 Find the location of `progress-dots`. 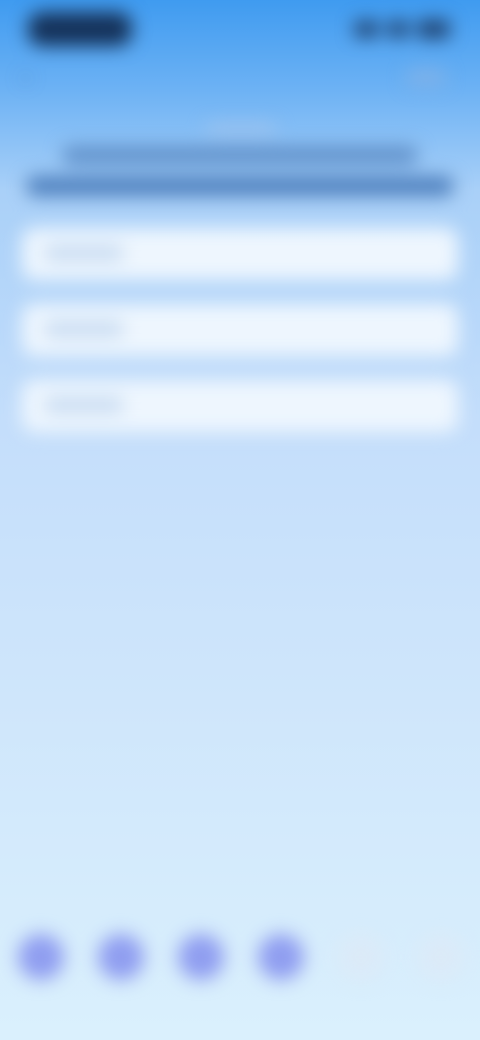

progress-dots is located at coordinates (241, 959).